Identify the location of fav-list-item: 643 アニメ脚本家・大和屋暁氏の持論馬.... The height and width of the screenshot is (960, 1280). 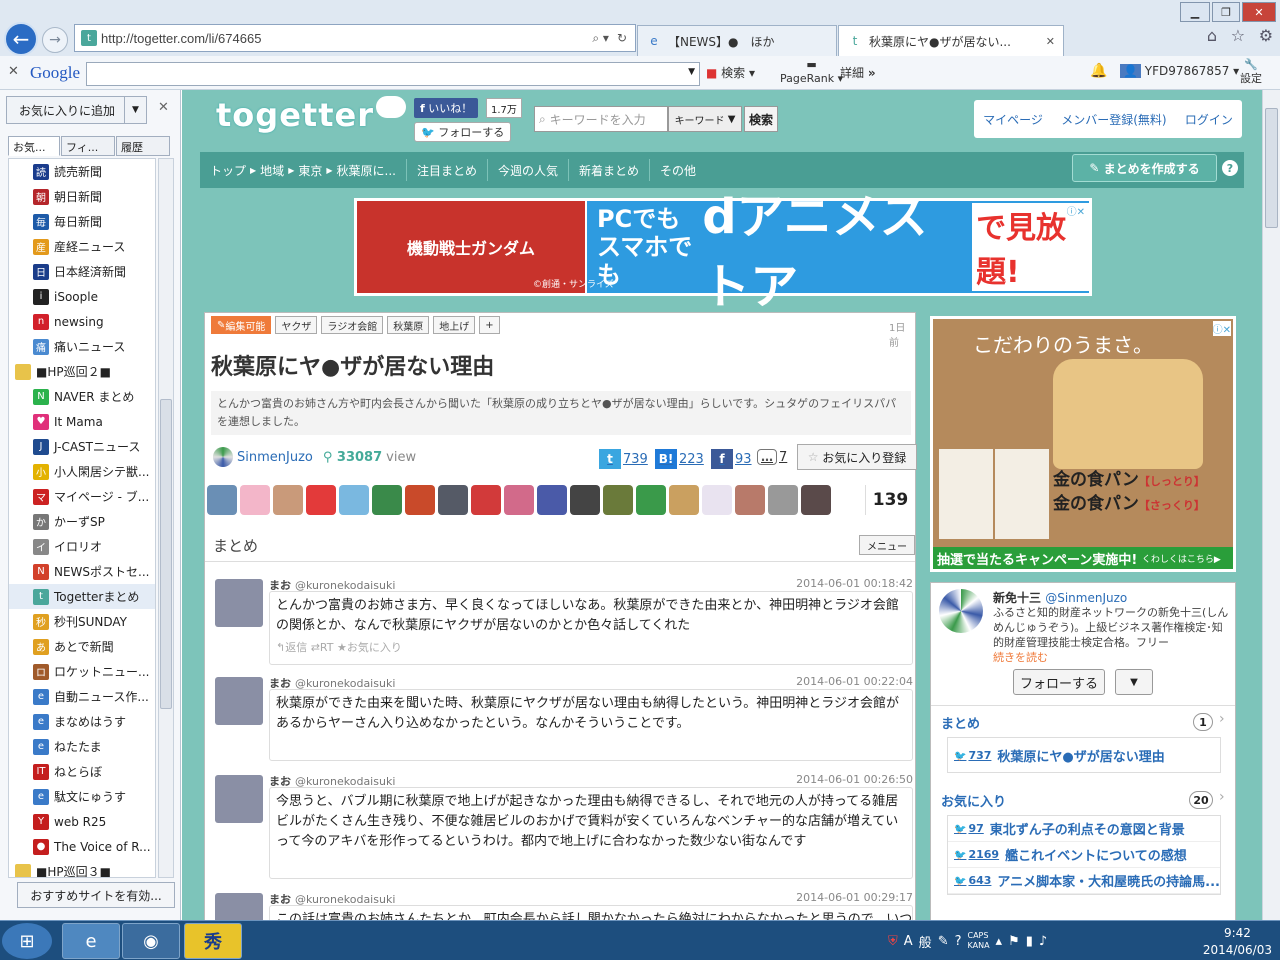
(1084, 881).